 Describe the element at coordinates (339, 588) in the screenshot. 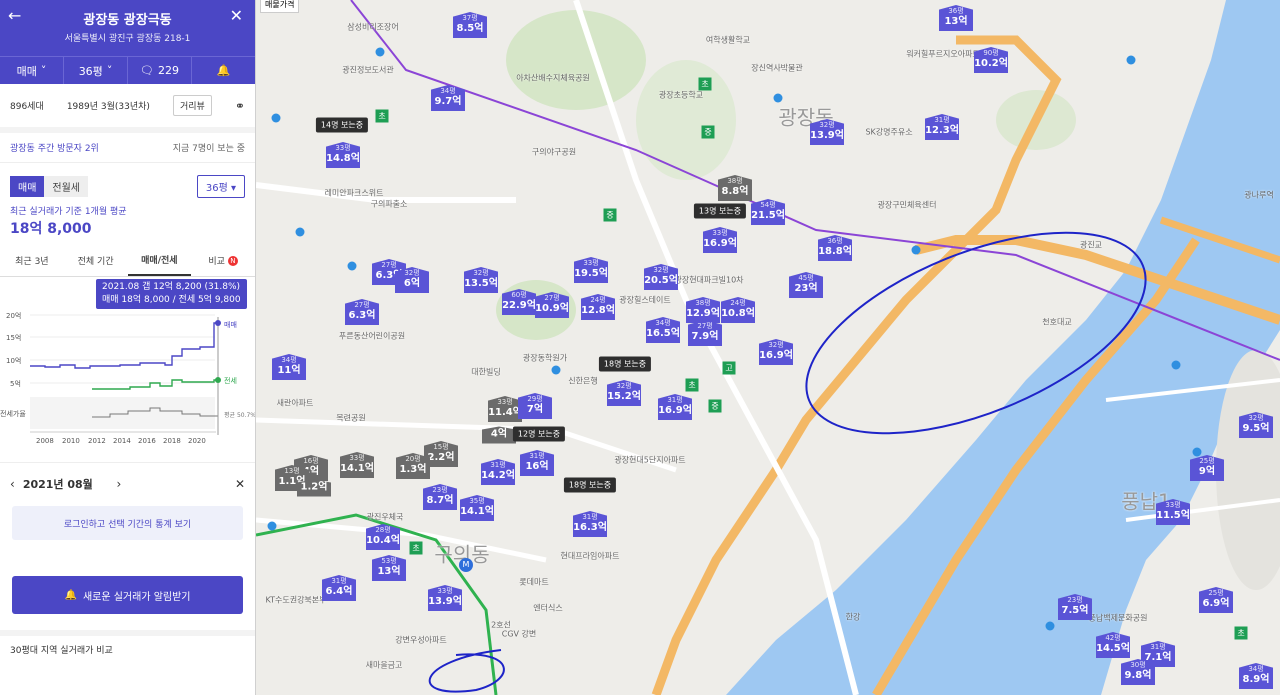

I see `price-marker: 31평 6.4억` at that location.